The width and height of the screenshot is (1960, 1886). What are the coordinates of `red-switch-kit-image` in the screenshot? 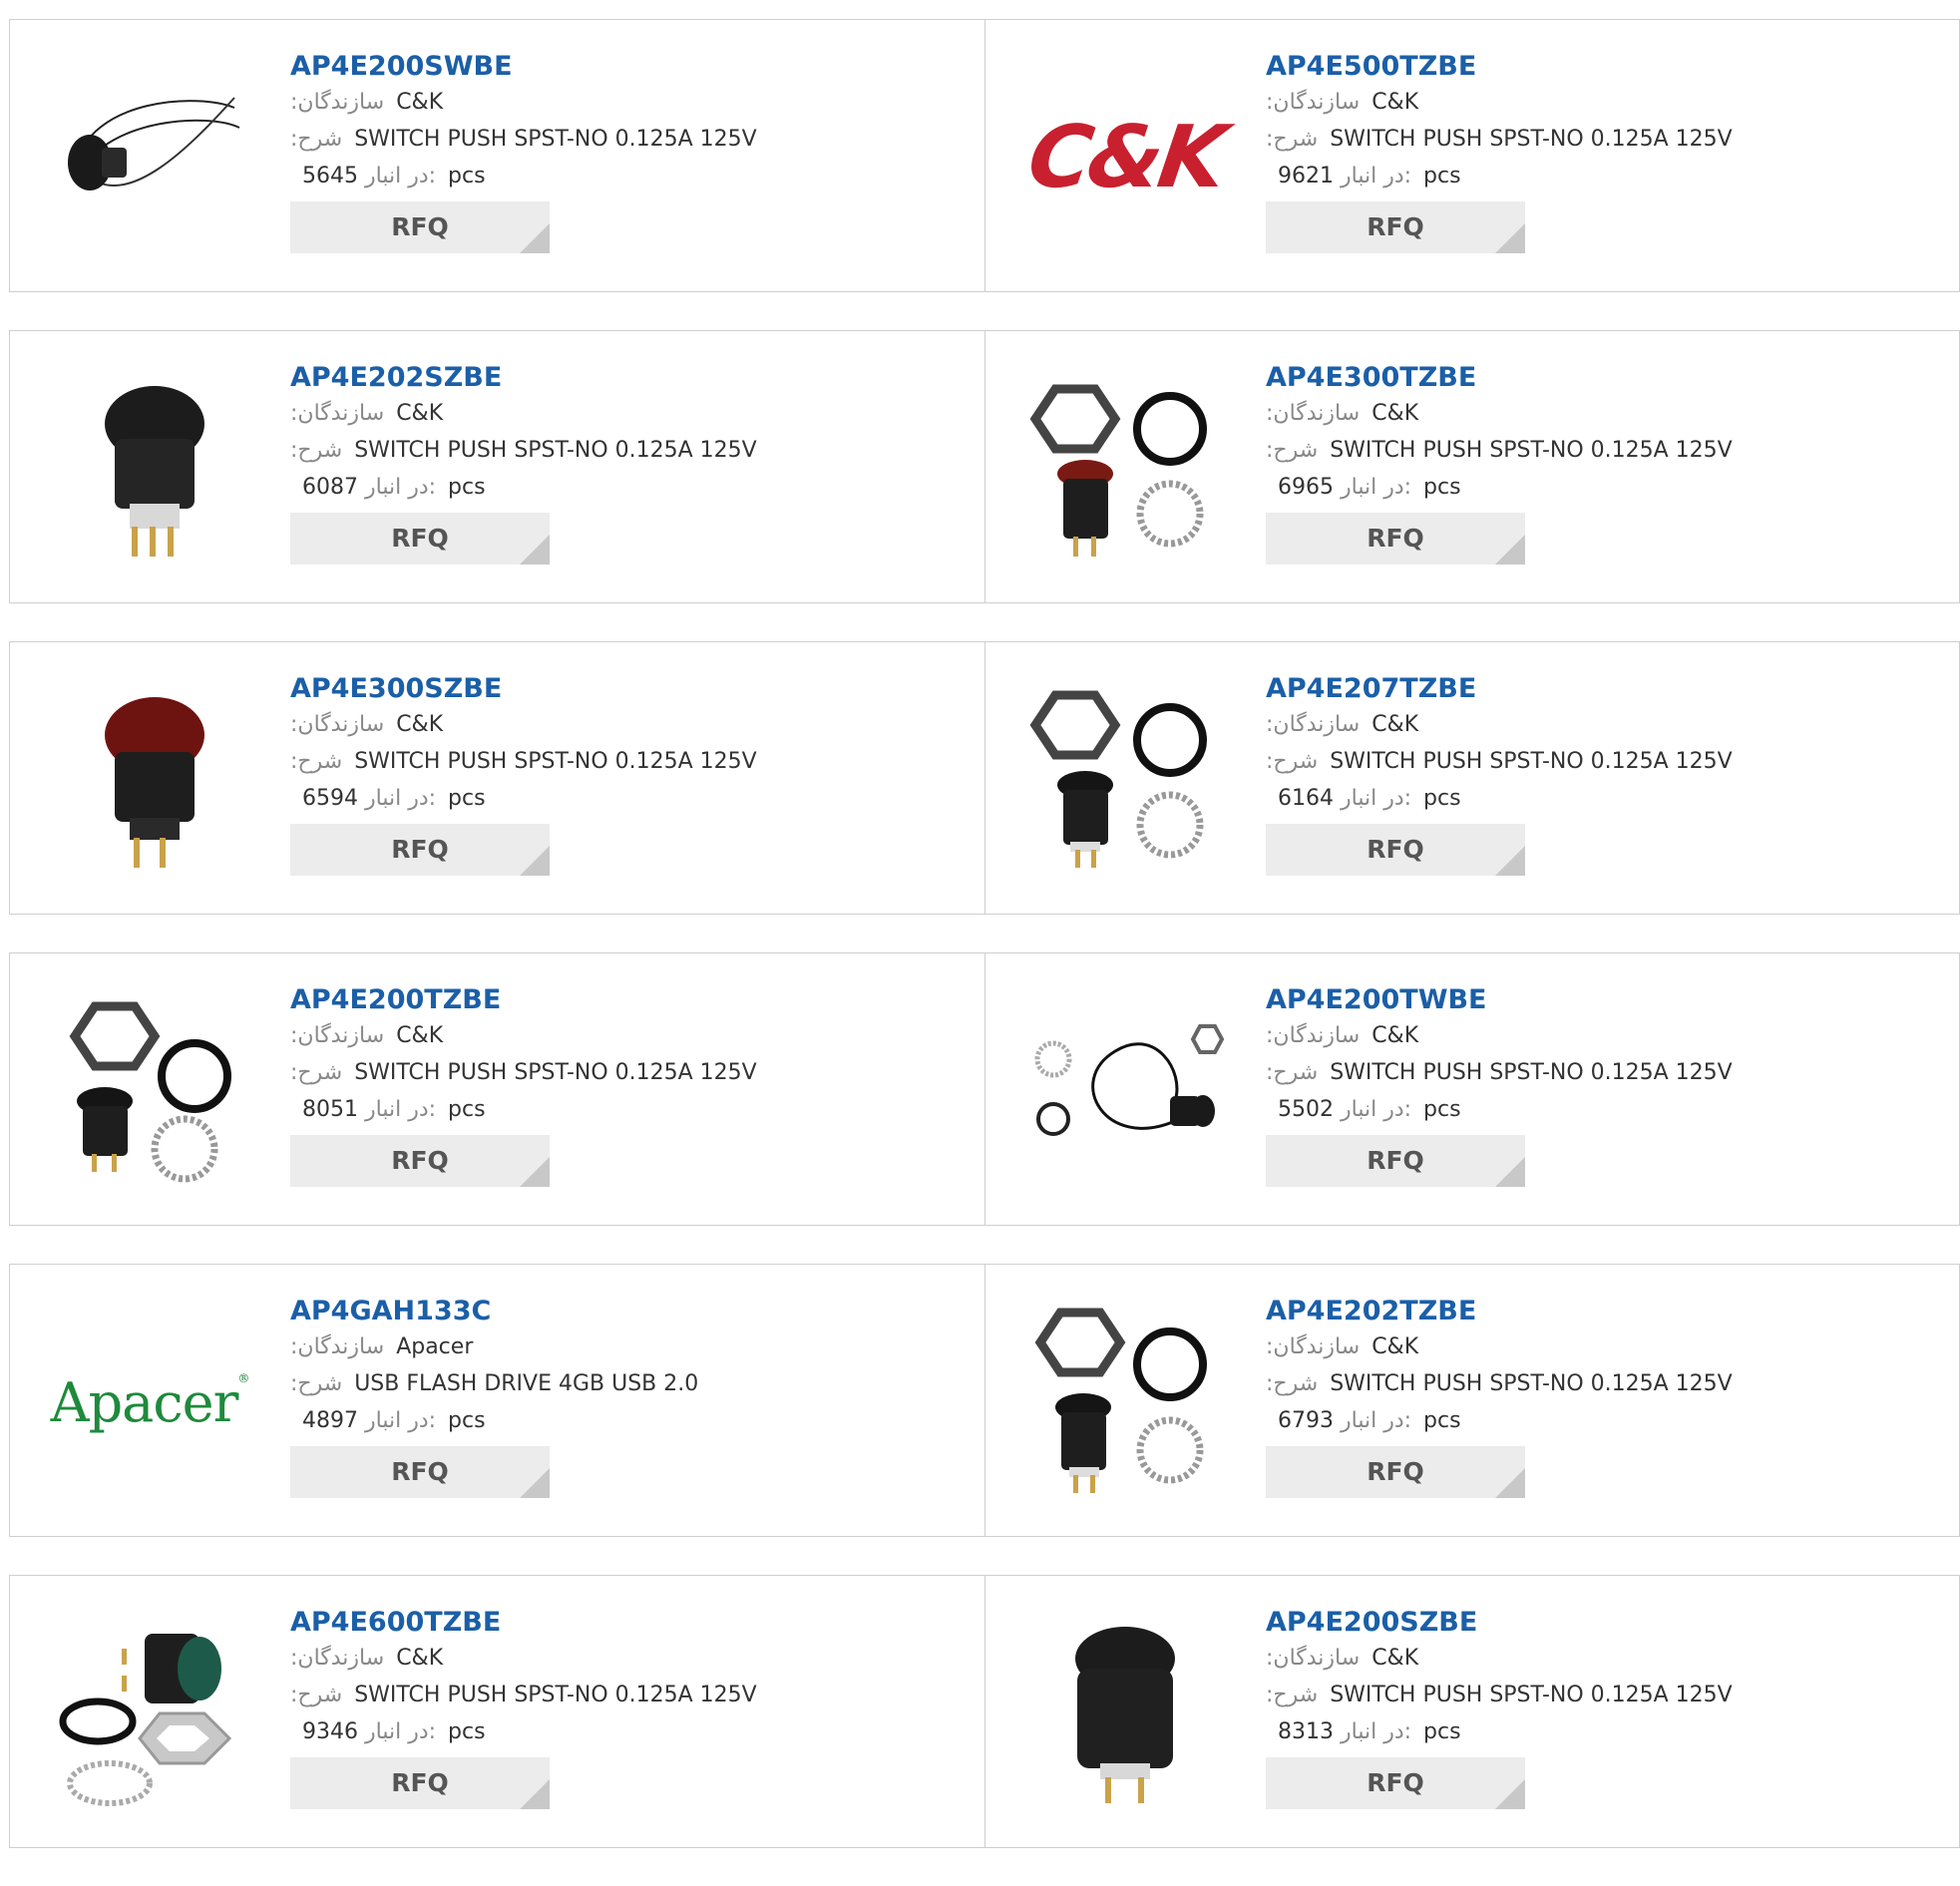 It's located at (1125, 468).